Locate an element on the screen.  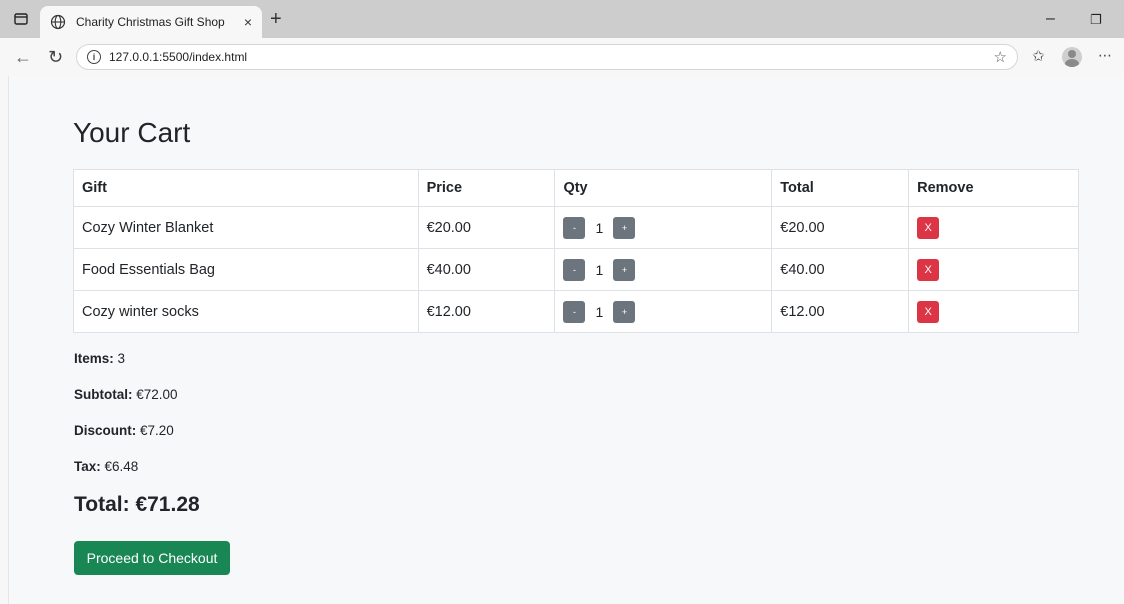
close-icon: × is located at coordinates (248, 22).